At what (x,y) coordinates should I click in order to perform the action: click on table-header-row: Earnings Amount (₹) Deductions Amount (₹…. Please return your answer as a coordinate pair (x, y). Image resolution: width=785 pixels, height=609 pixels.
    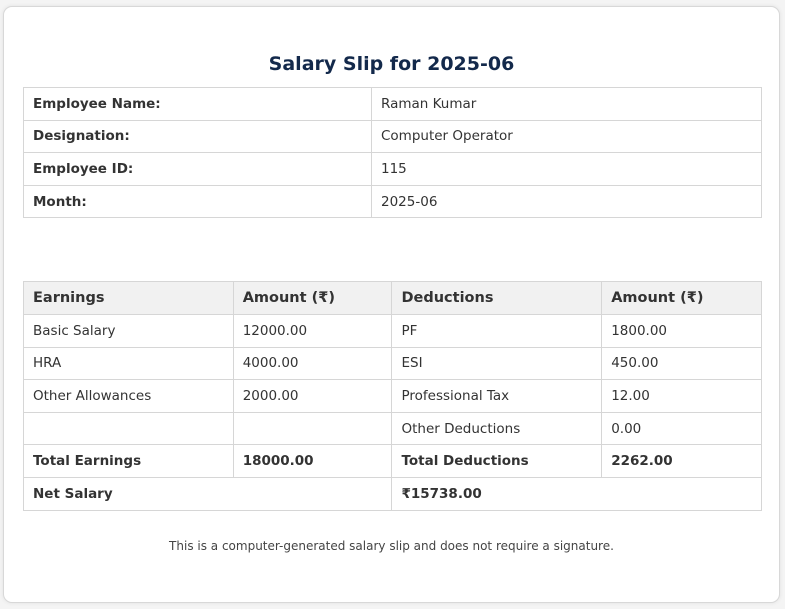
    Looking at the image, I should click on (392, 298).